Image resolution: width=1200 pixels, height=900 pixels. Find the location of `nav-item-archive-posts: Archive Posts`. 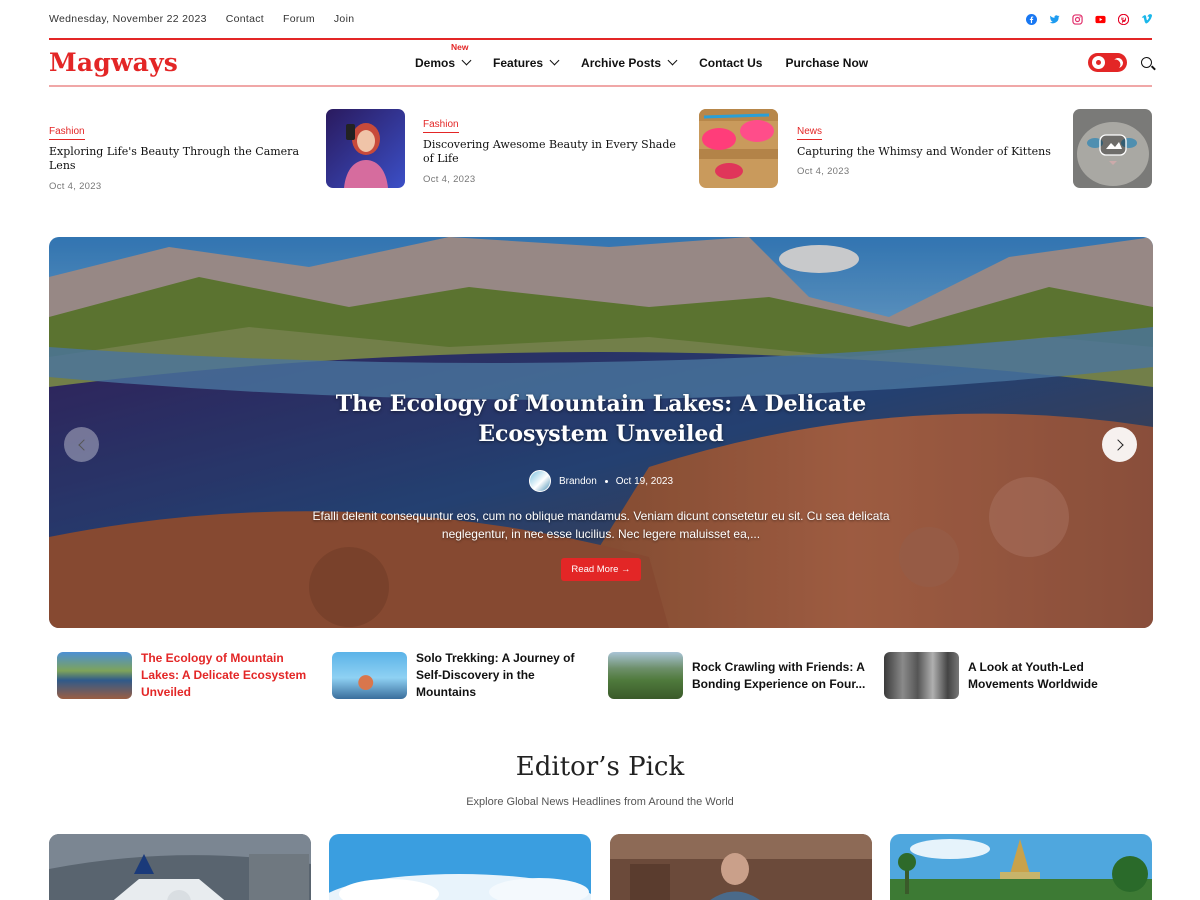

nav-item-archive-posts: Archive Posts is located at coordinates (629, 62).